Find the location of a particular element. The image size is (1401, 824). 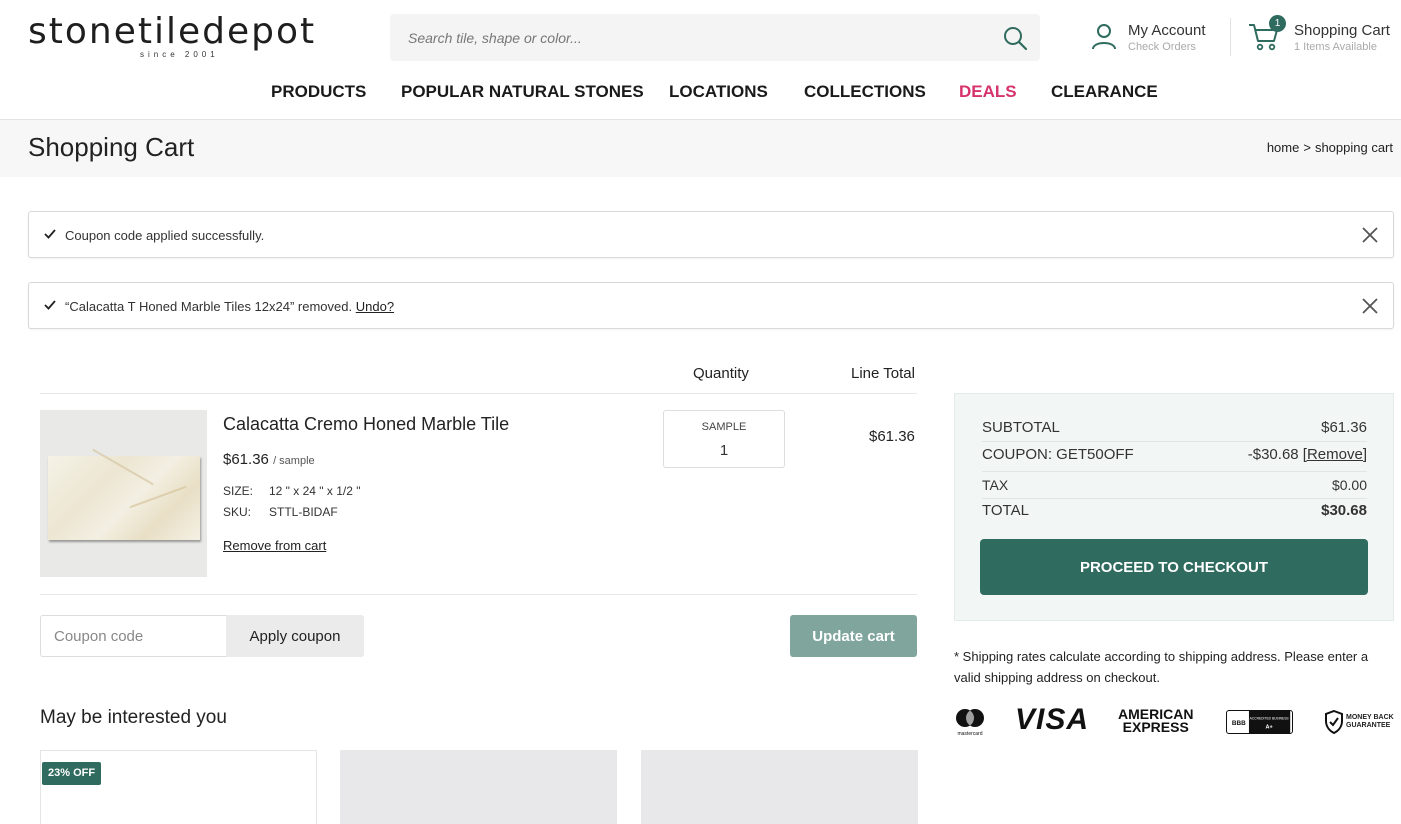

total-row: TOTAL $30.68 is located at coordinates (1174, 510).